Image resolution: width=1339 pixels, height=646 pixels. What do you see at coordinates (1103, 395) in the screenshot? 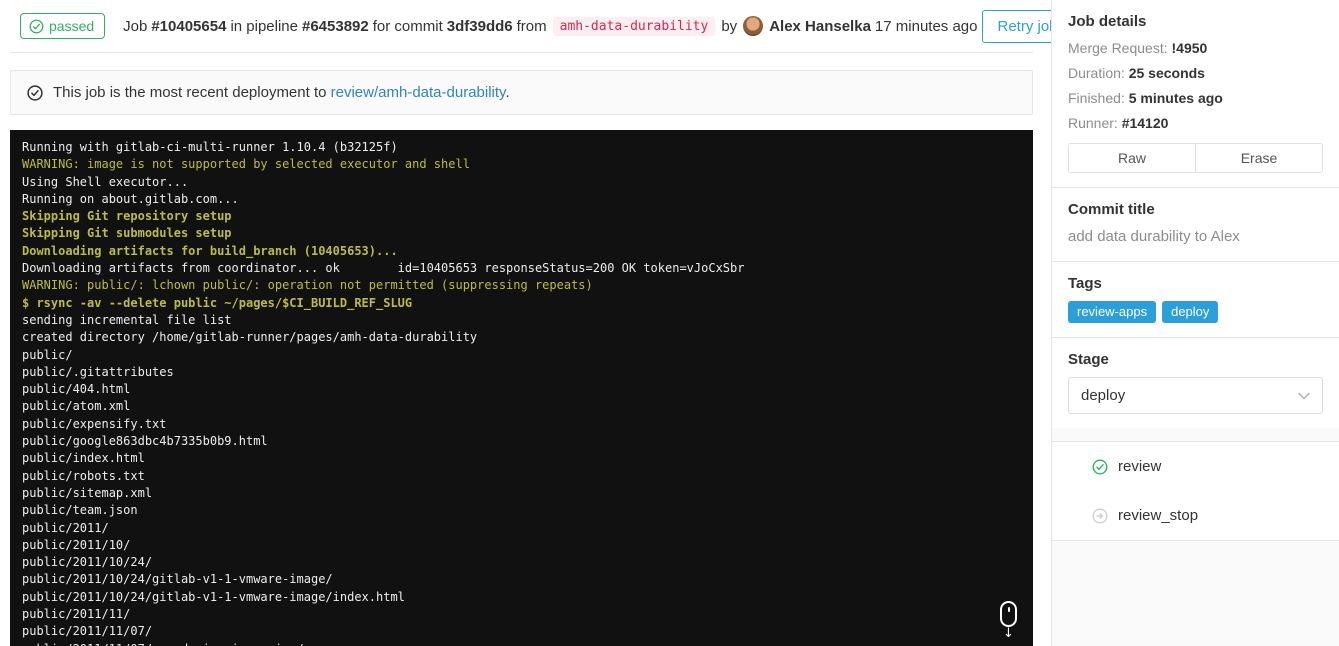
I see `stage-selected-value: deploy` at bounding box center [1103, 395].